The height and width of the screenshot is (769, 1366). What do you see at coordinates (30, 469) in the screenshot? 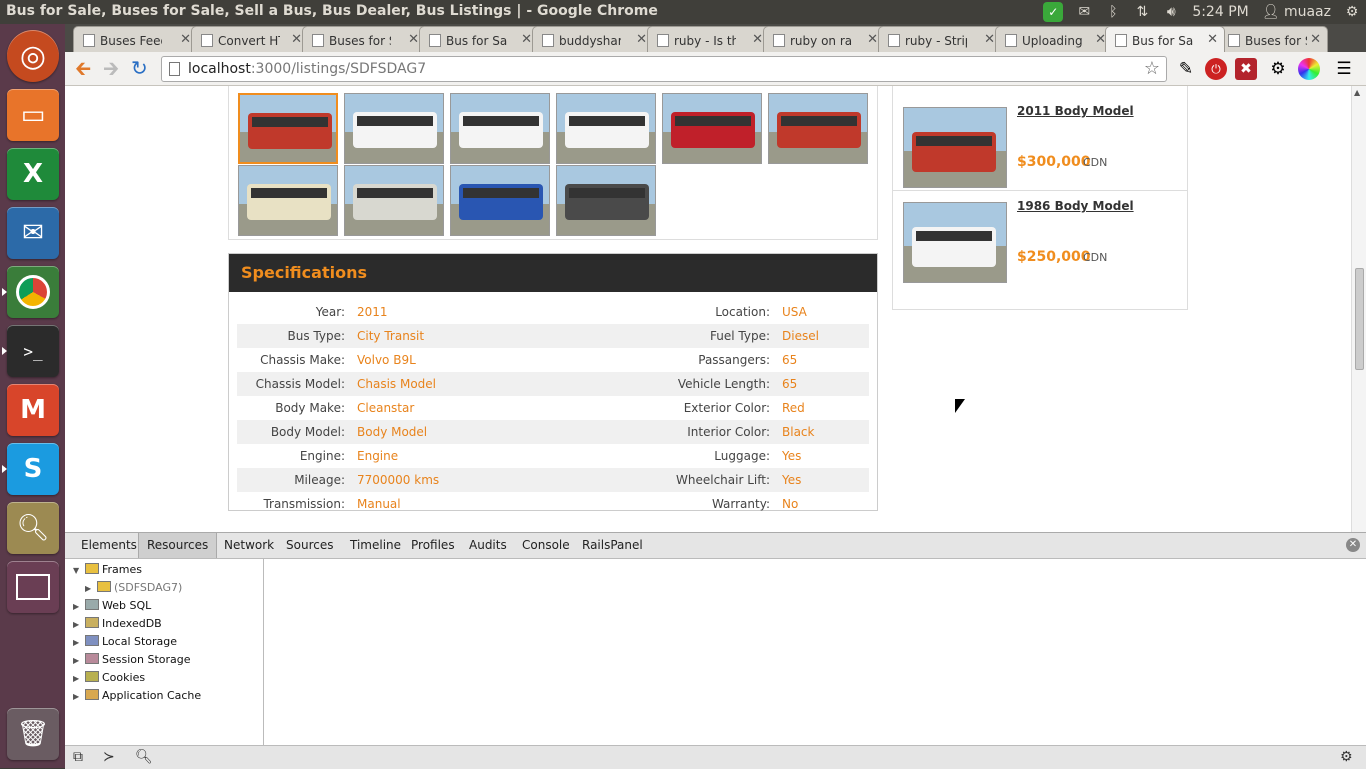
I see `skype-icon: S` at bounding box center [30, 469].